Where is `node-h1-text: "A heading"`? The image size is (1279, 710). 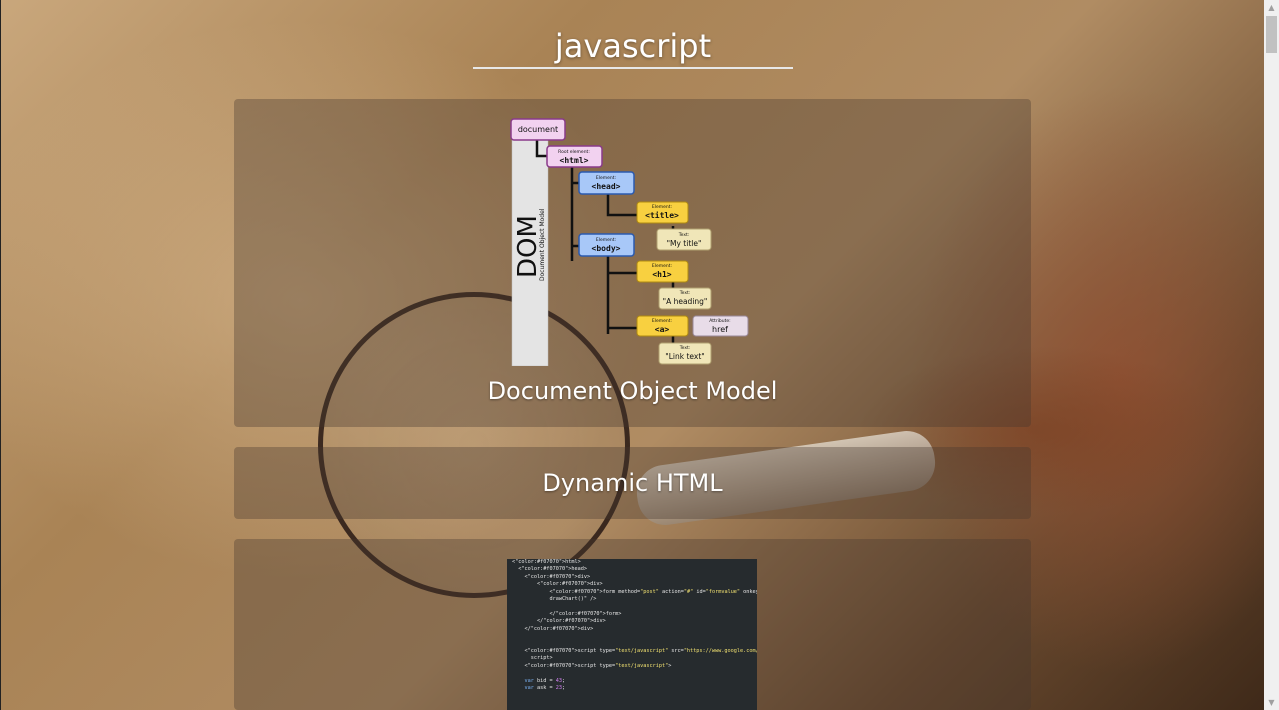 node-h1-text: "A heading" is located at coordinates (685, 301).